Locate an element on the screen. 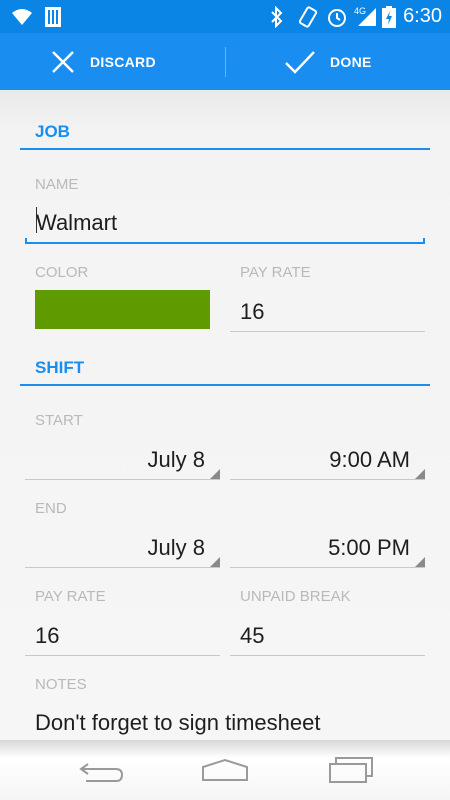 The image size is (450, 800). end-time-underline is located at coordinates (327, 567).